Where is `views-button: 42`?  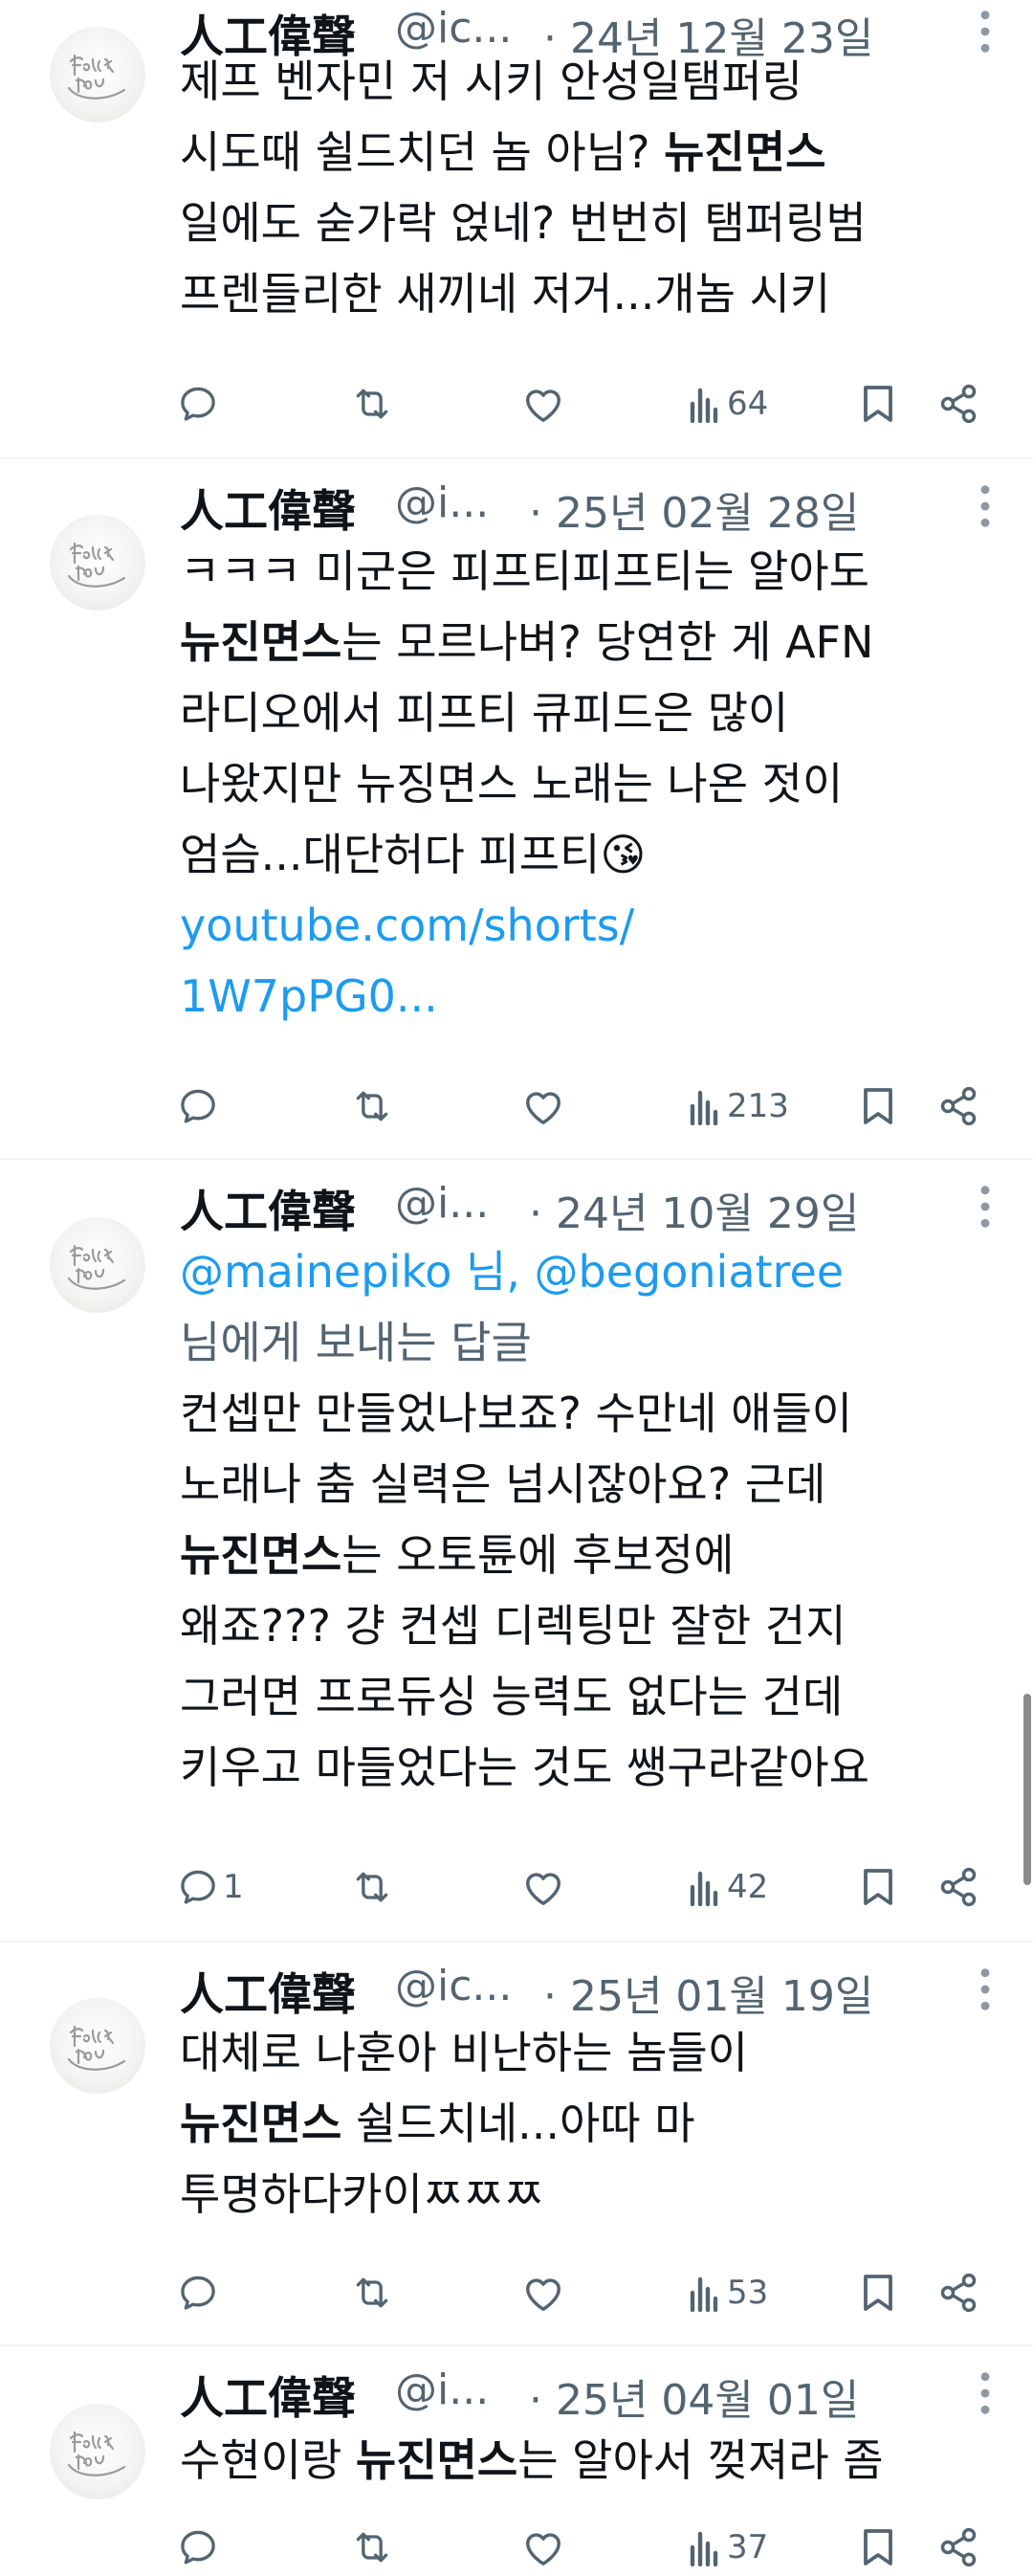 views-button: 42 is located at coordinates (728, 1887).